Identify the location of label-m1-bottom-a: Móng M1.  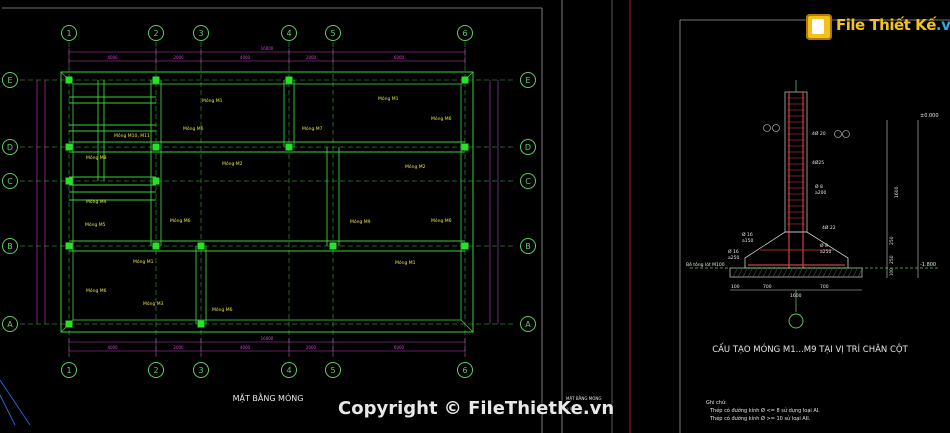
(143, 261).